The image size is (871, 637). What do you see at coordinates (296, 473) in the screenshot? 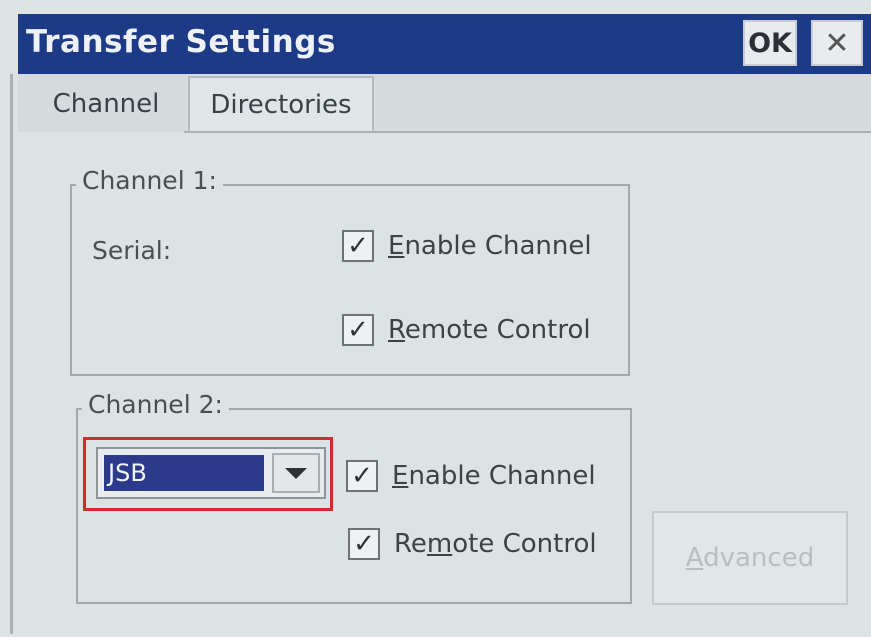
I see `chevron-down-icon` at bounding box center [296, 473].